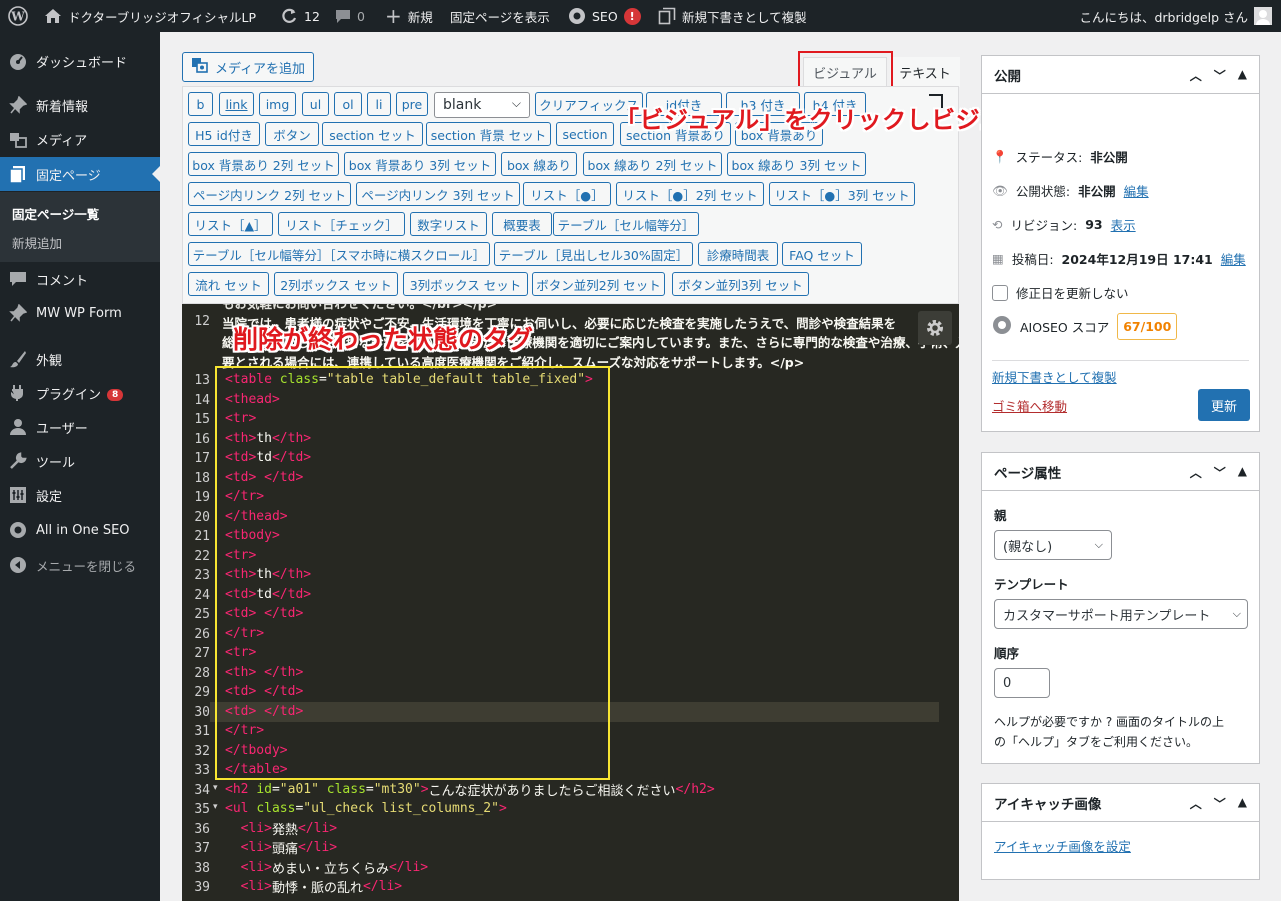  Describe the element at coordinates (1053, 545) in the screenshot. I see `parent-select: (親なし) ⌵` at that location.